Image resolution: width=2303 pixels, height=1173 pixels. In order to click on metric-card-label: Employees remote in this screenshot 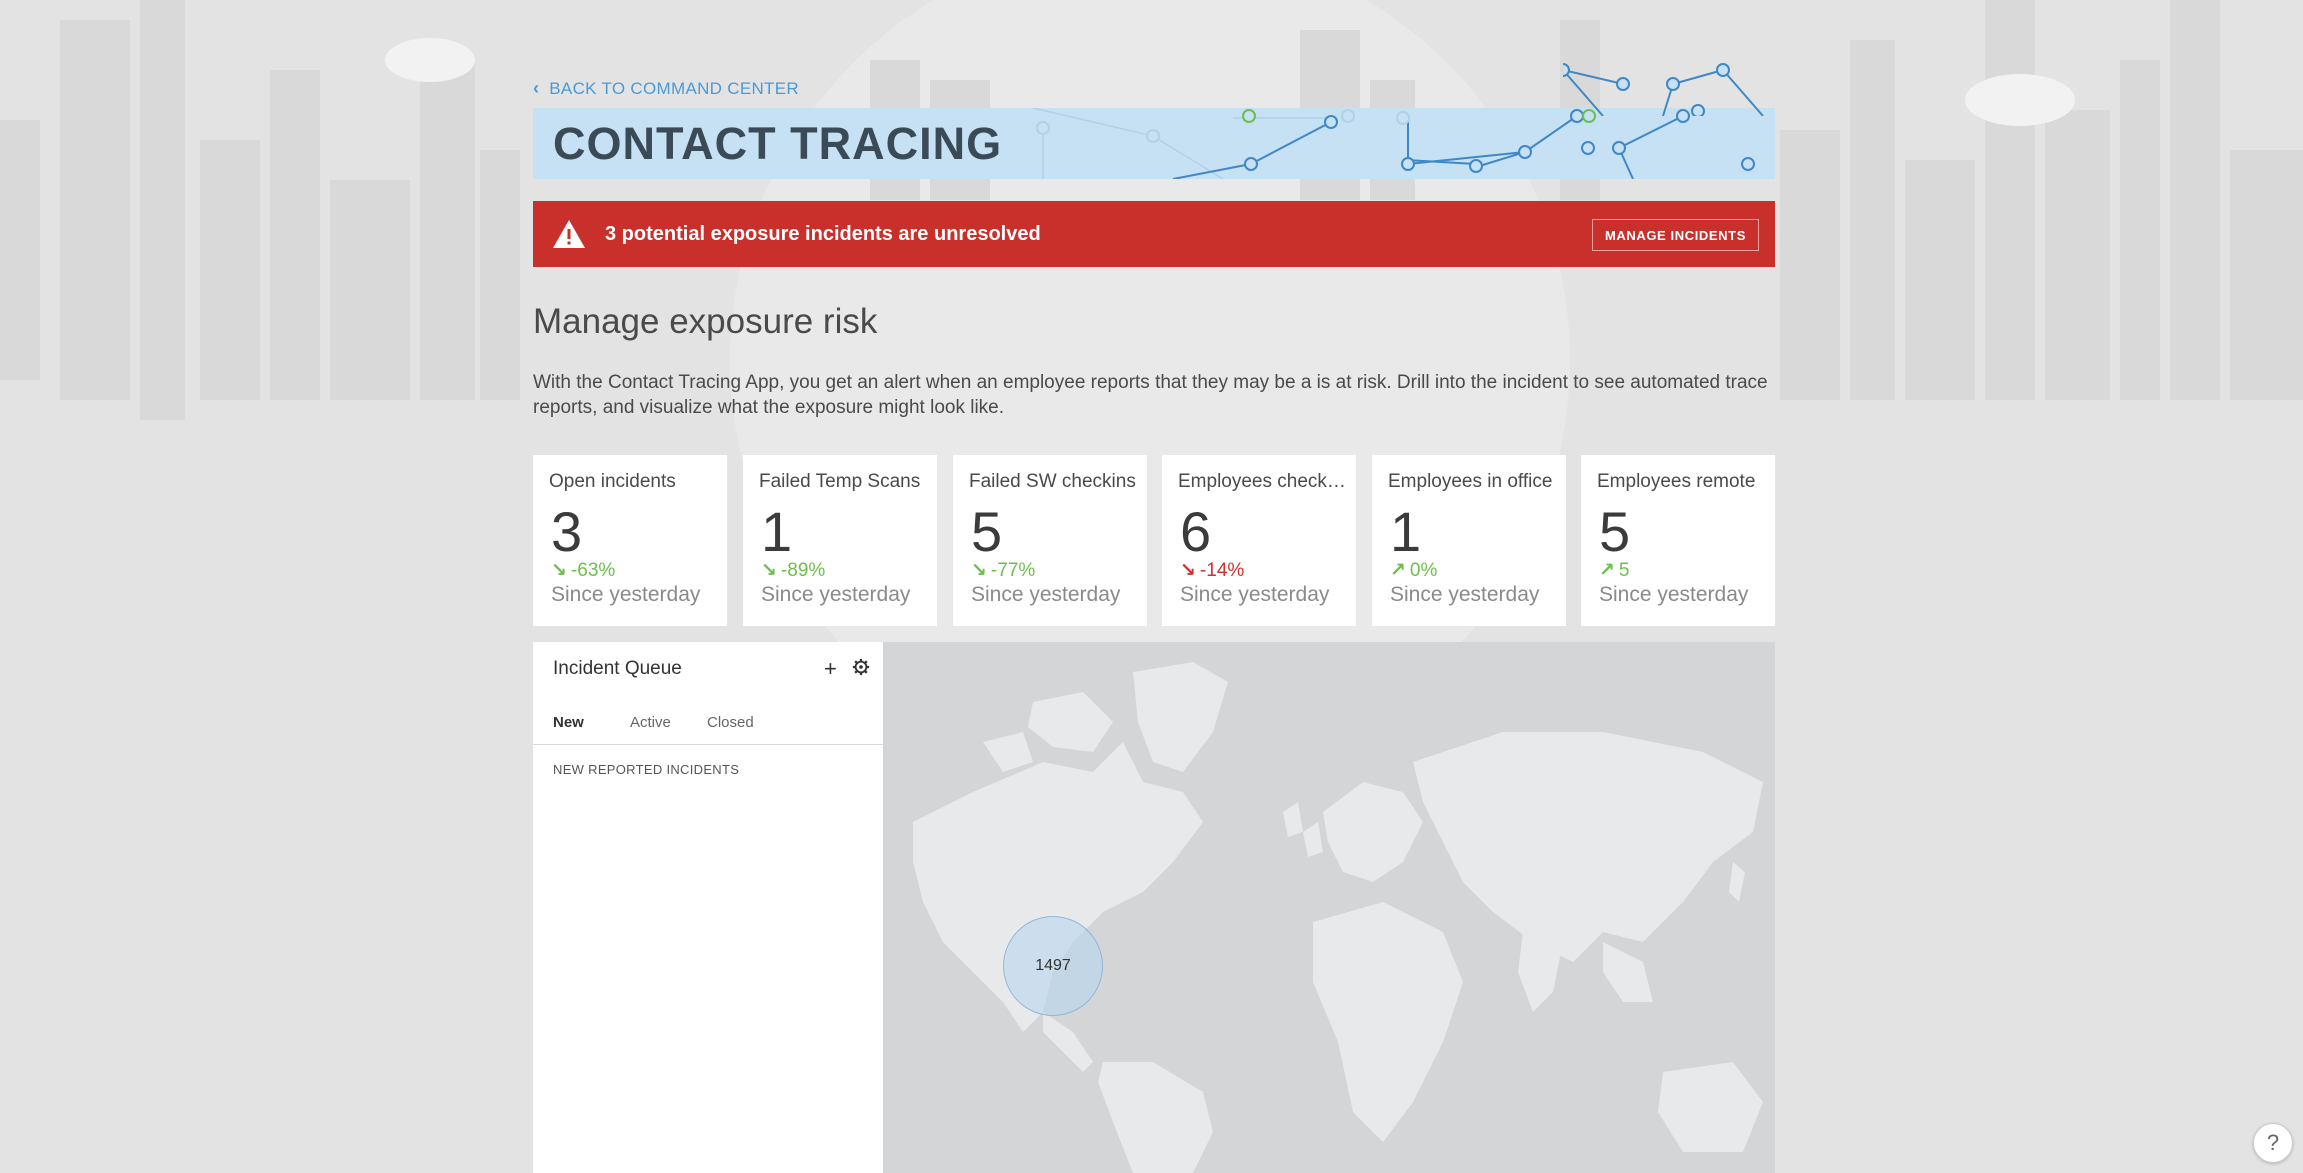, I will do `click(1676, 481)`.